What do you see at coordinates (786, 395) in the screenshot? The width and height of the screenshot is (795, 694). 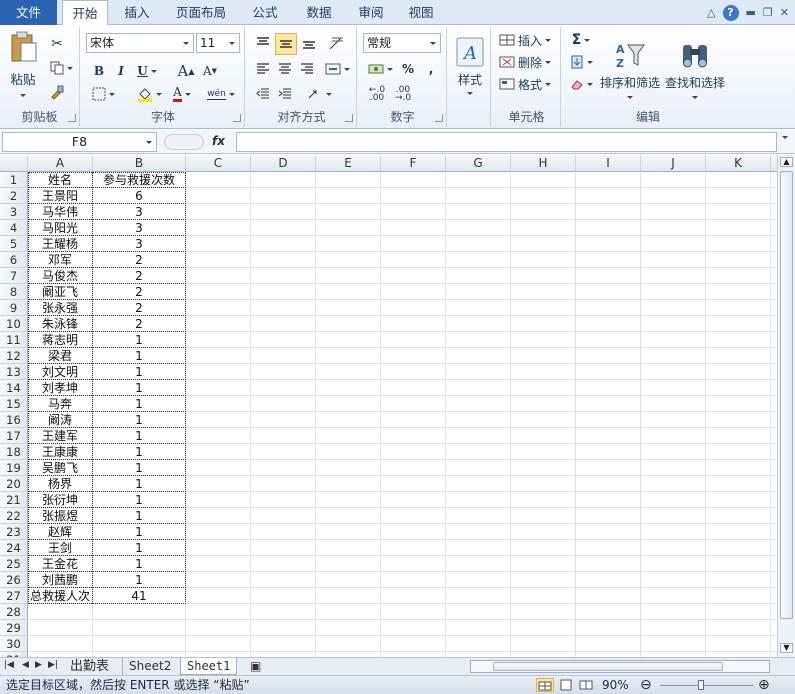 I see `scroll-thumb` at bounding box center [786, 395].